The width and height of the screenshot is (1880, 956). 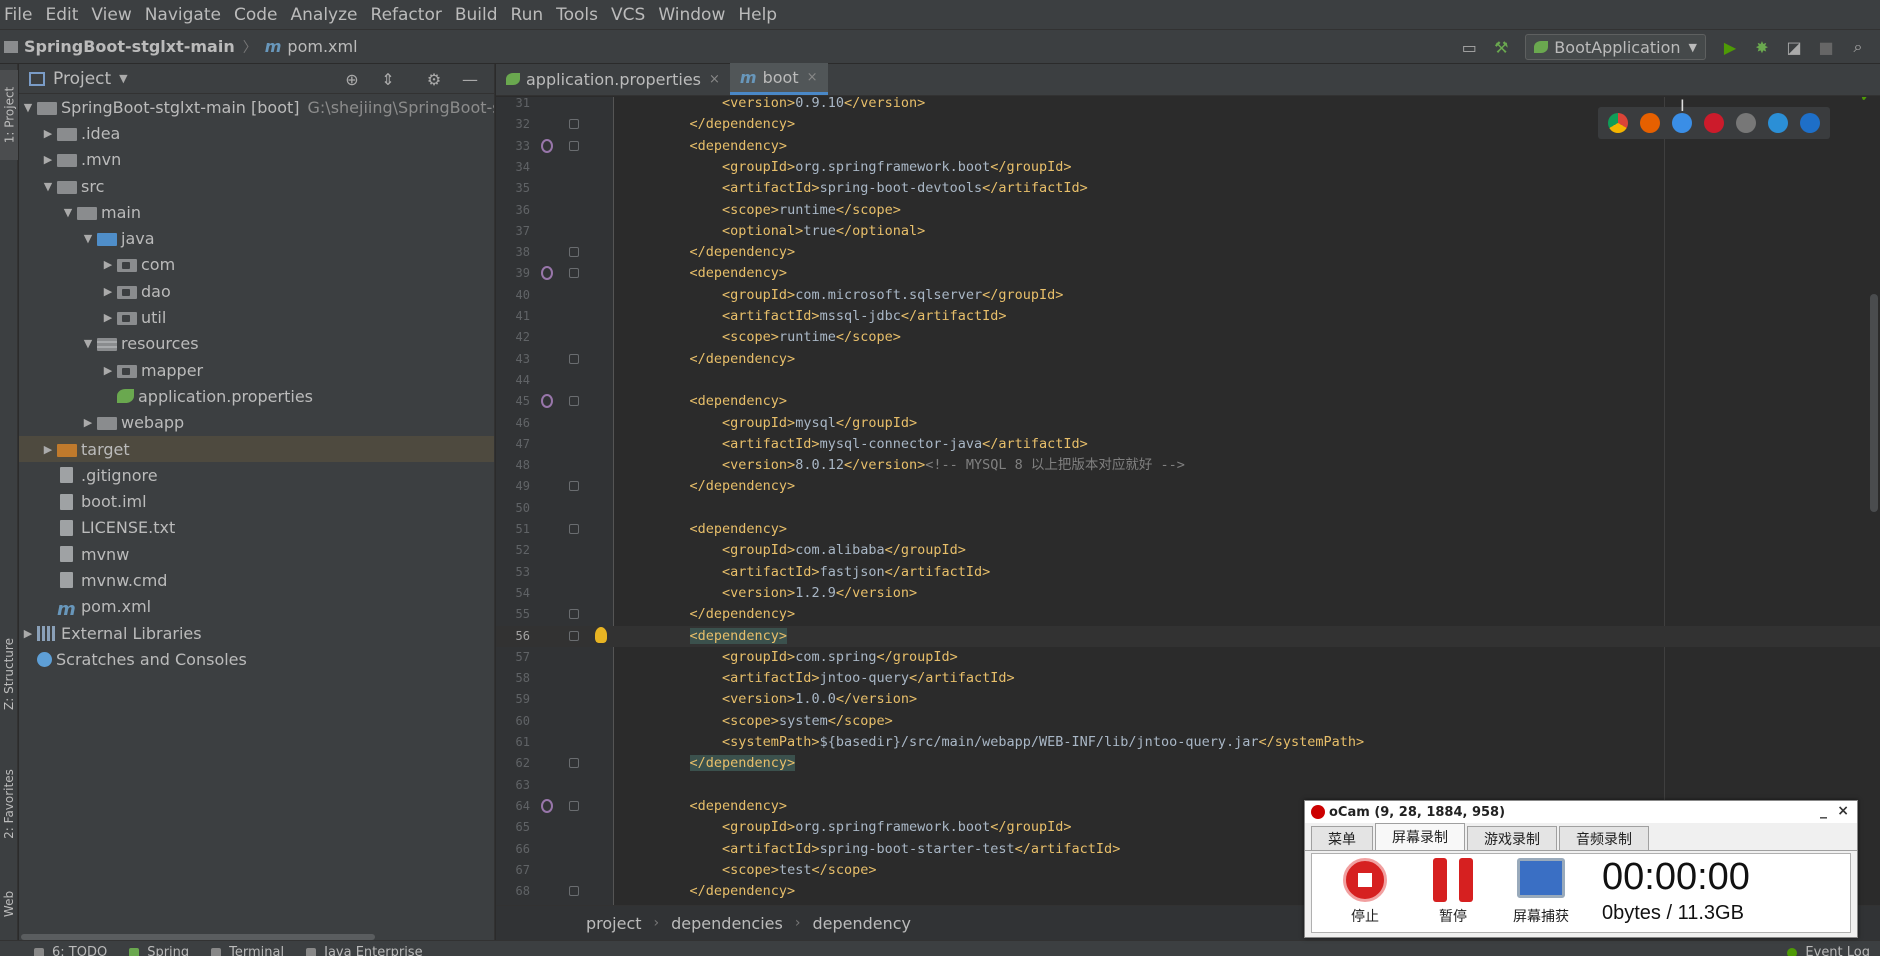 I want to click on tree-row-webapp: ▶ webapp, so click(x=256, y=423).